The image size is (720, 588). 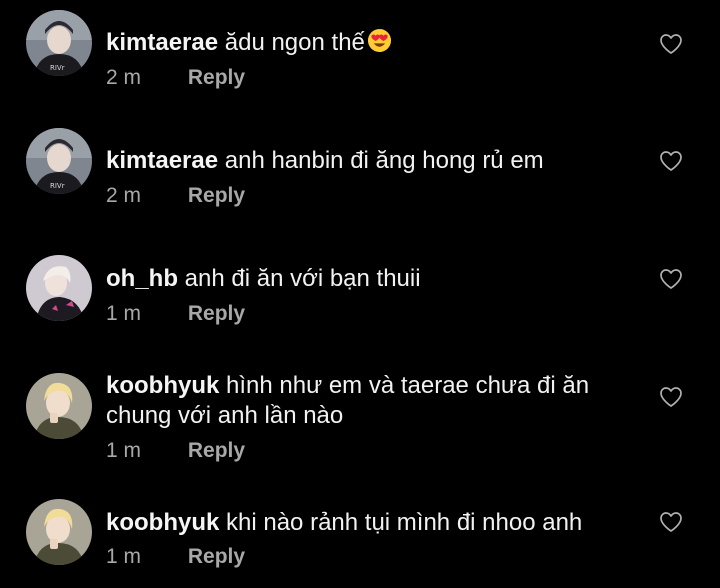 I want to click on comment-text: khi nào rảnh tụi mình đi nhoo anh, so click(x=404, y=522).